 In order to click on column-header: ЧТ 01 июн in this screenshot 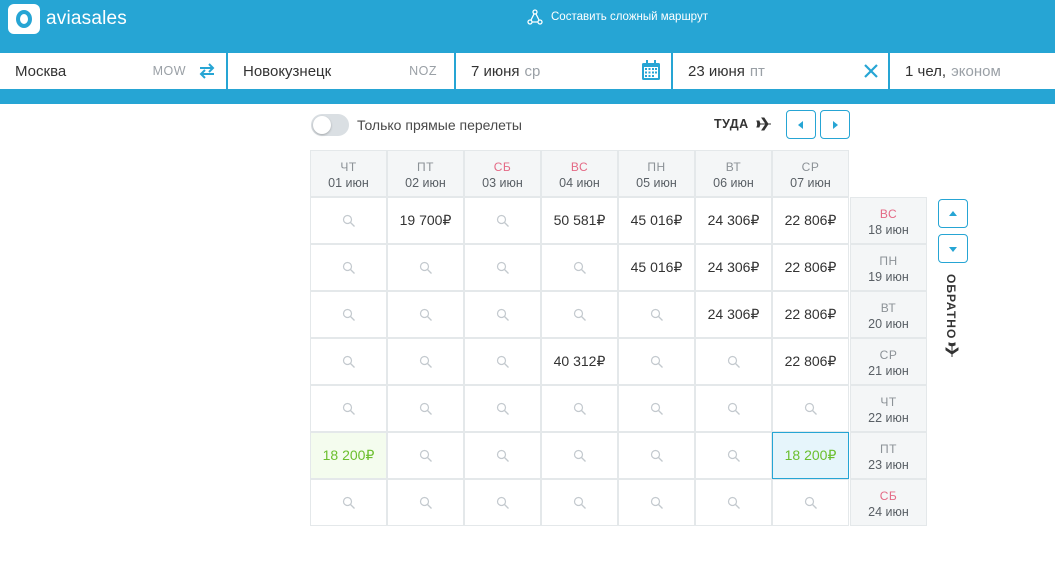, I will do `click(348, 173)`.